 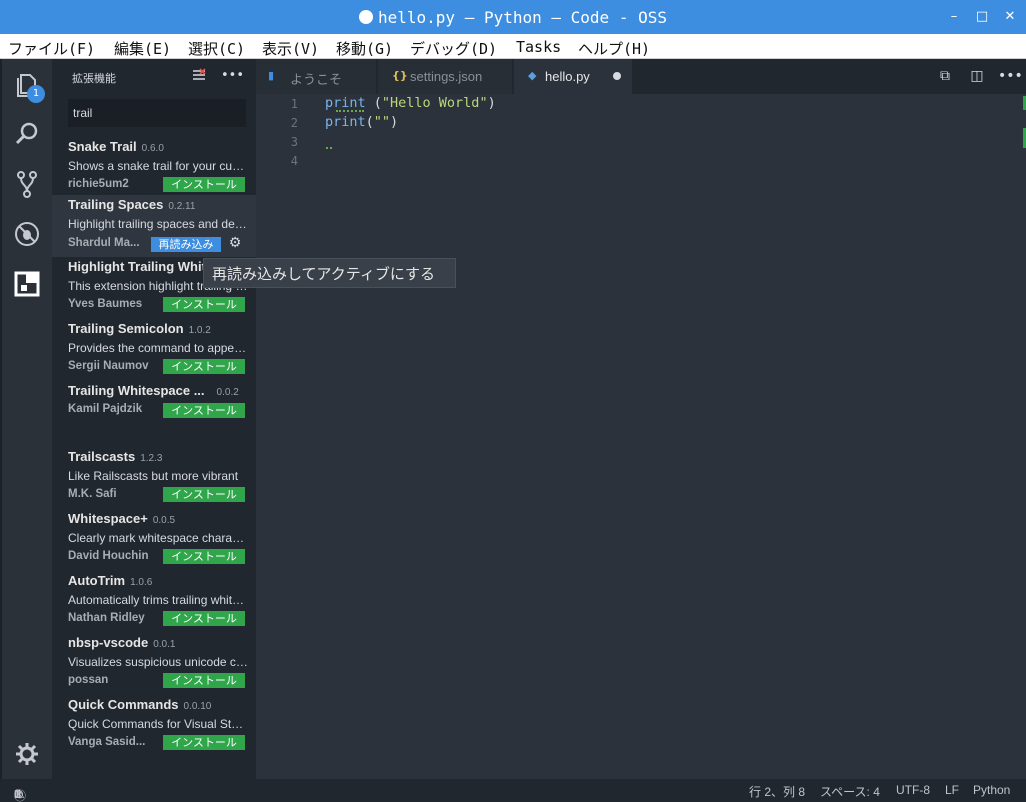 I want to click on language-mode: Python, so click(x=991, y=790).